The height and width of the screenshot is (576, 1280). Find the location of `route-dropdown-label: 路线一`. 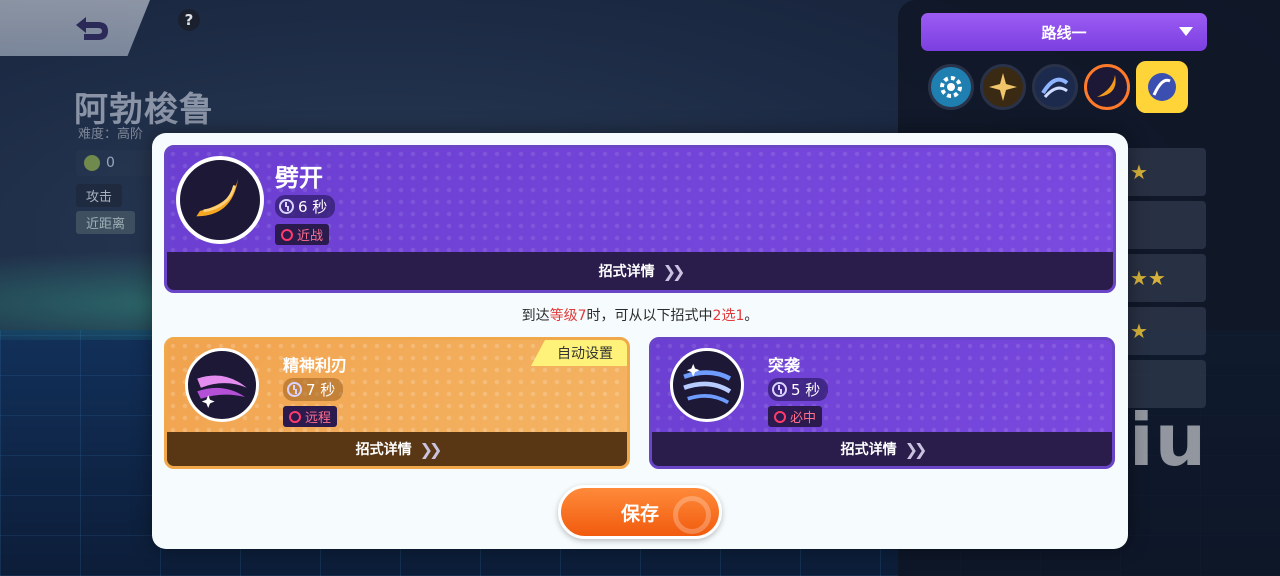

route-dropdown-label: 路线一 is located at coordinates (1064, 32).